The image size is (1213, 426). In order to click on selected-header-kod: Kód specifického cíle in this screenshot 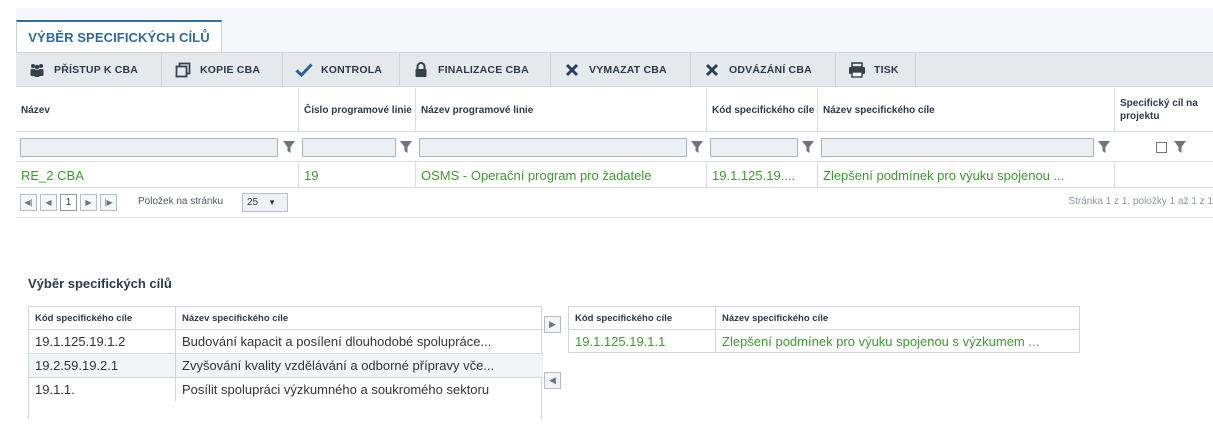, I will do `click(642, 318)`.